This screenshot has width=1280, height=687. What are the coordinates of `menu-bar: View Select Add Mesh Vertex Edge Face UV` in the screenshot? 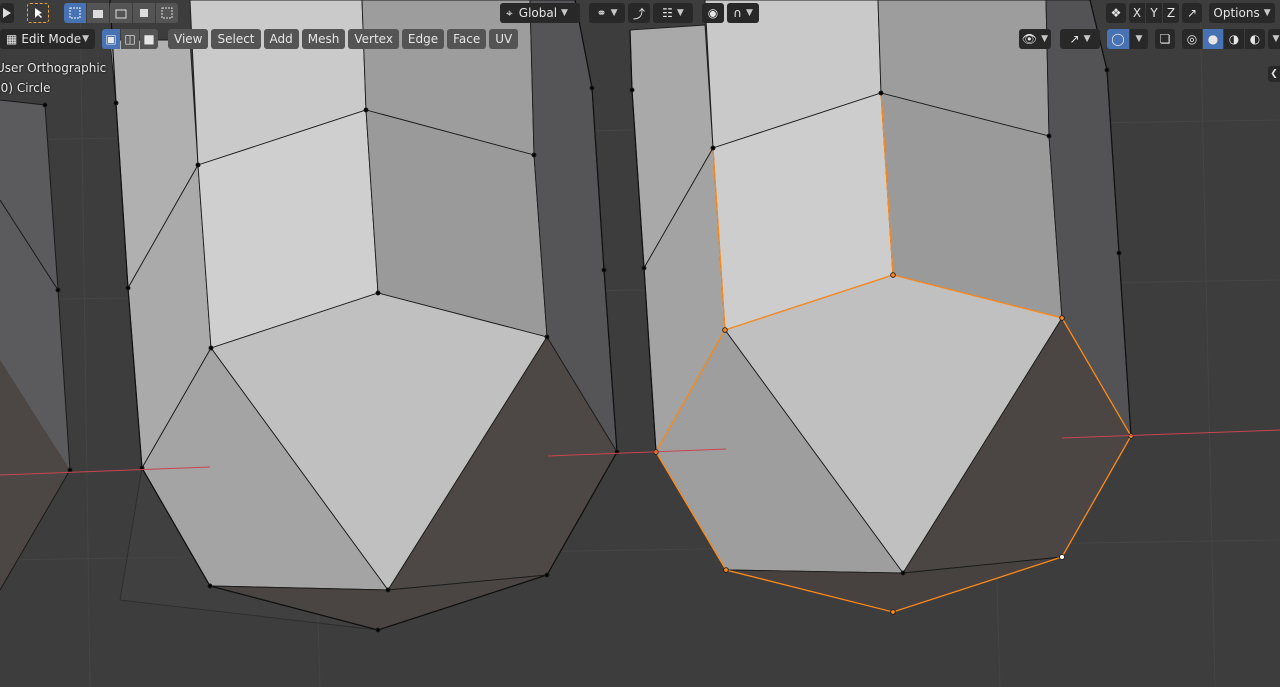 It's located at (343, 39).